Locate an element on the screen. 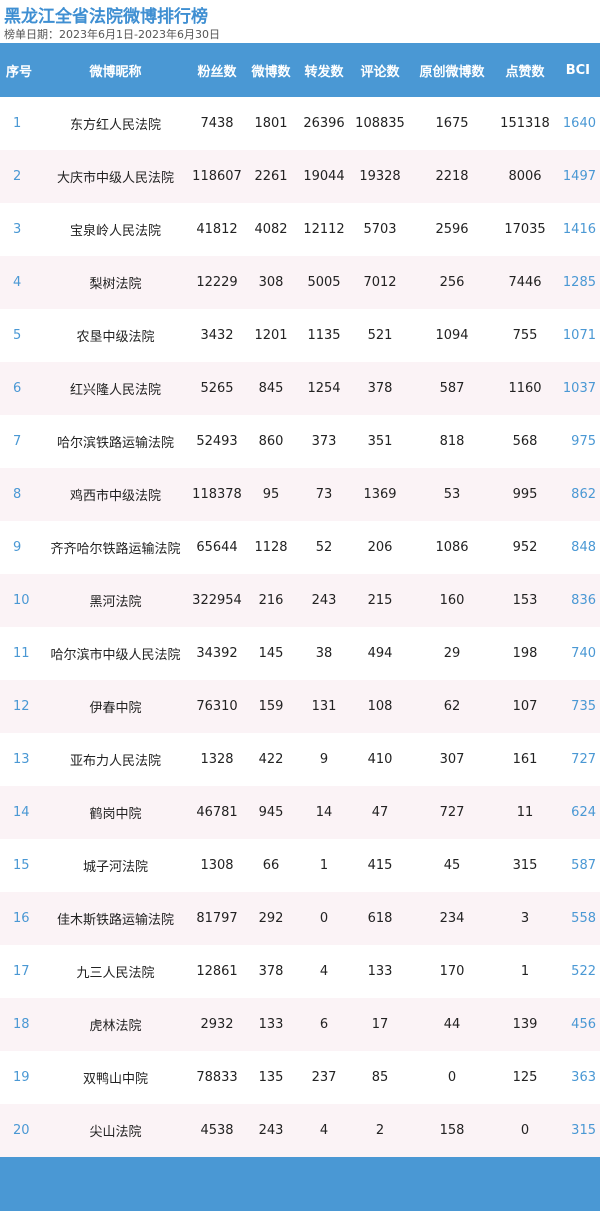 This screenshot has width=600, height=1228. original-posts-cell: 2596 is located at coordinates (452, 229).